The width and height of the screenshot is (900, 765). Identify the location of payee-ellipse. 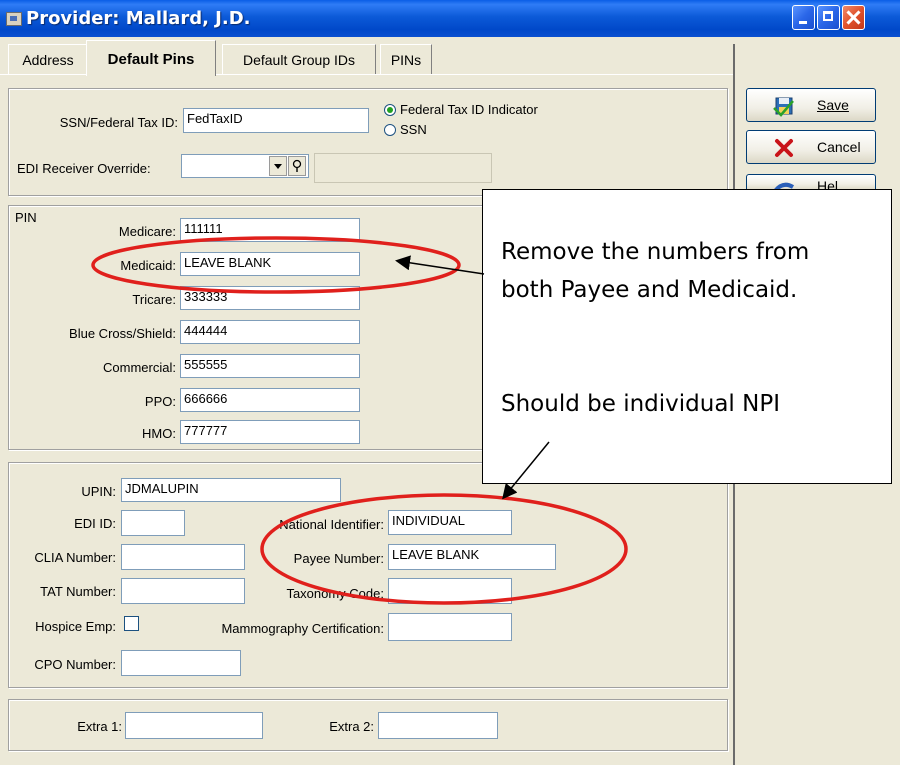
(444, 549).